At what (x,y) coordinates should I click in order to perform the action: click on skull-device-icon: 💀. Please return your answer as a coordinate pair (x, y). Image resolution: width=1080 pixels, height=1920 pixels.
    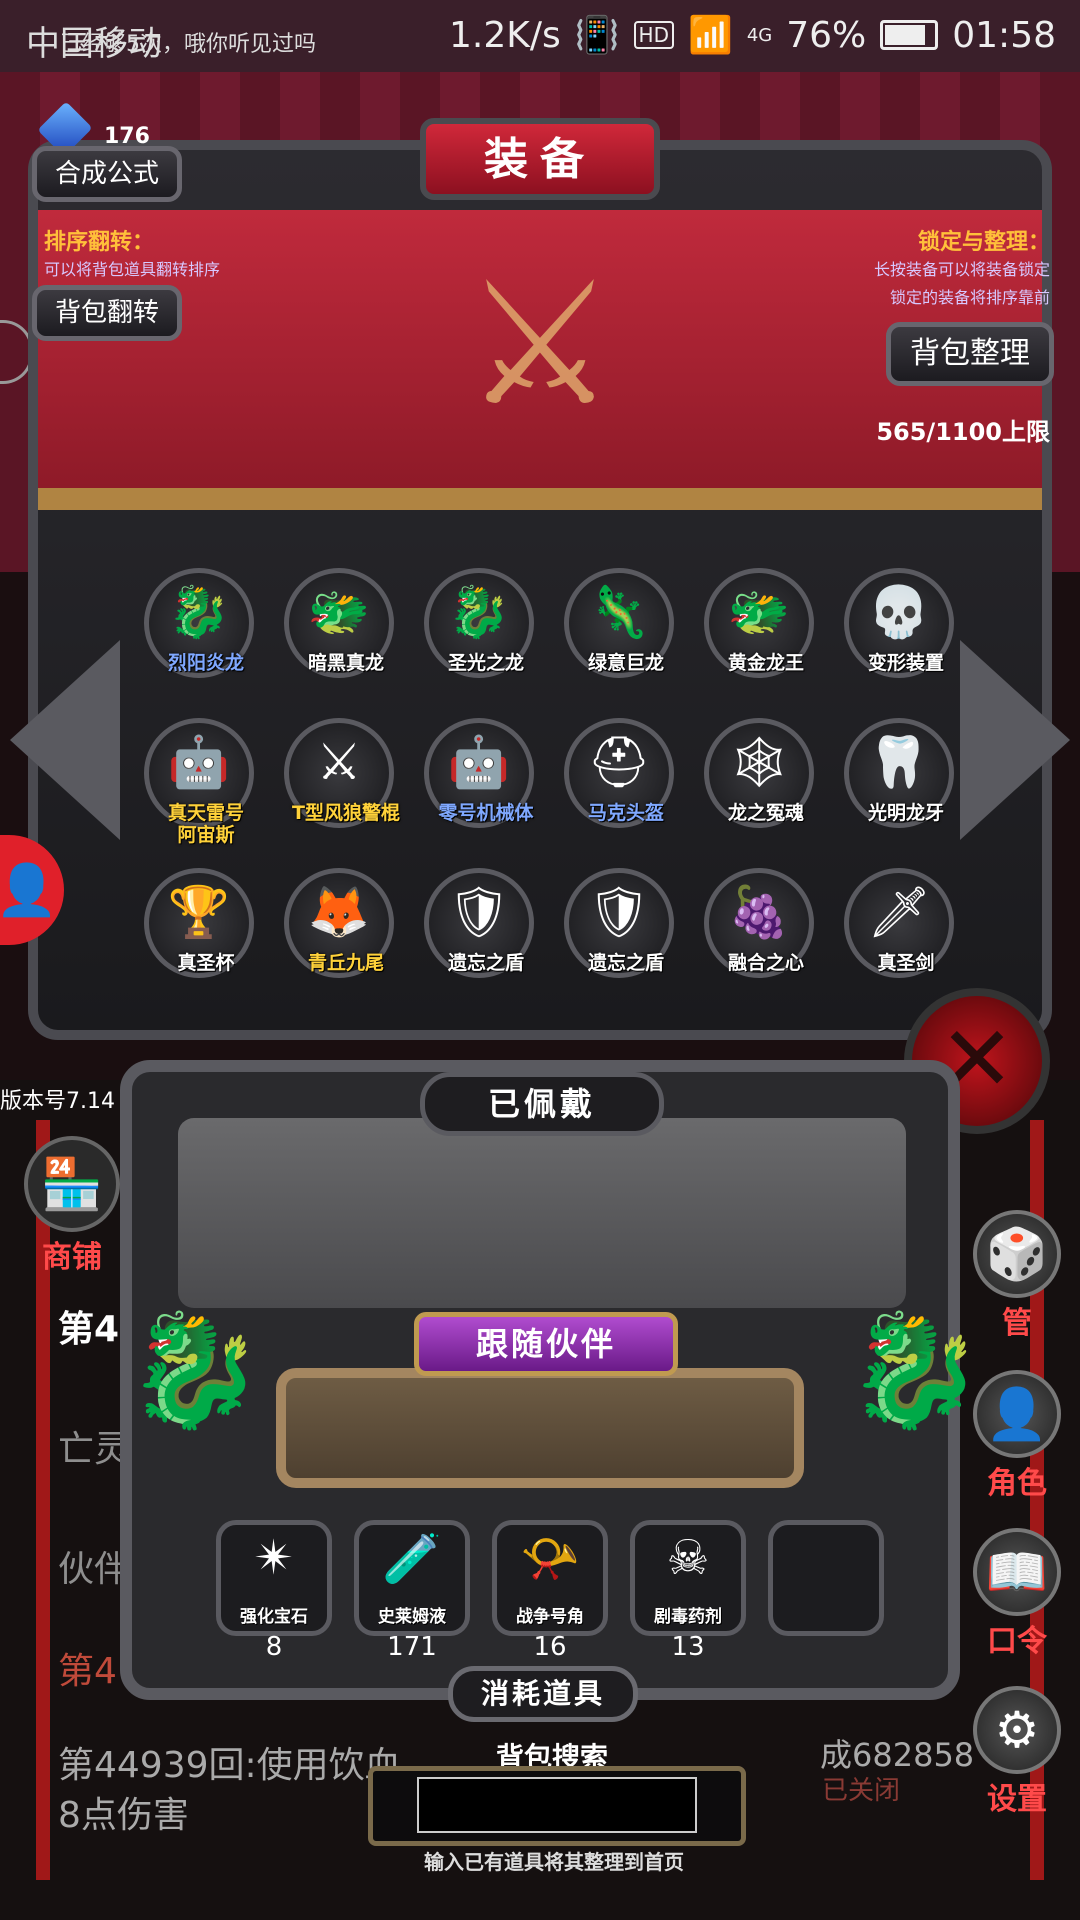
    Looking at the image, I should click on (899, 612).